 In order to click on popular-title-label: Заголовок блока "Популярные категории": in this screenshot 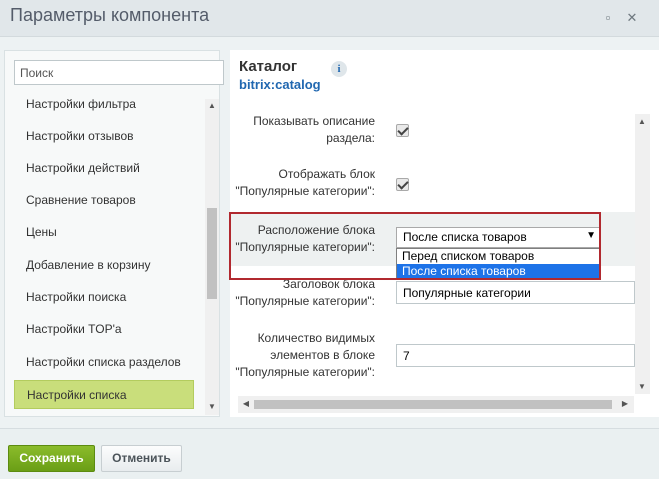, I will do `click(305, 292)`.